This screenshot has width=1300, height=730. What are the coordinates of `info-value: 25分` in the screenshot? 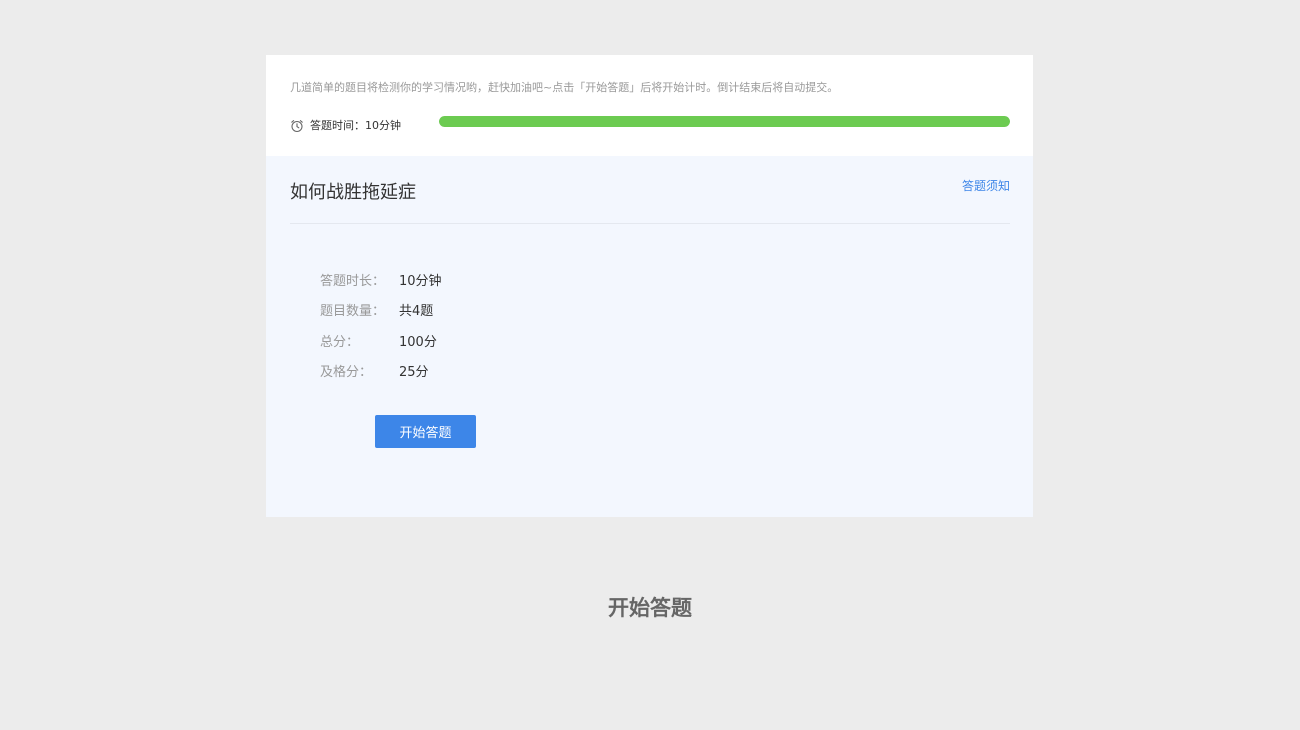 It's located at (414, 373).